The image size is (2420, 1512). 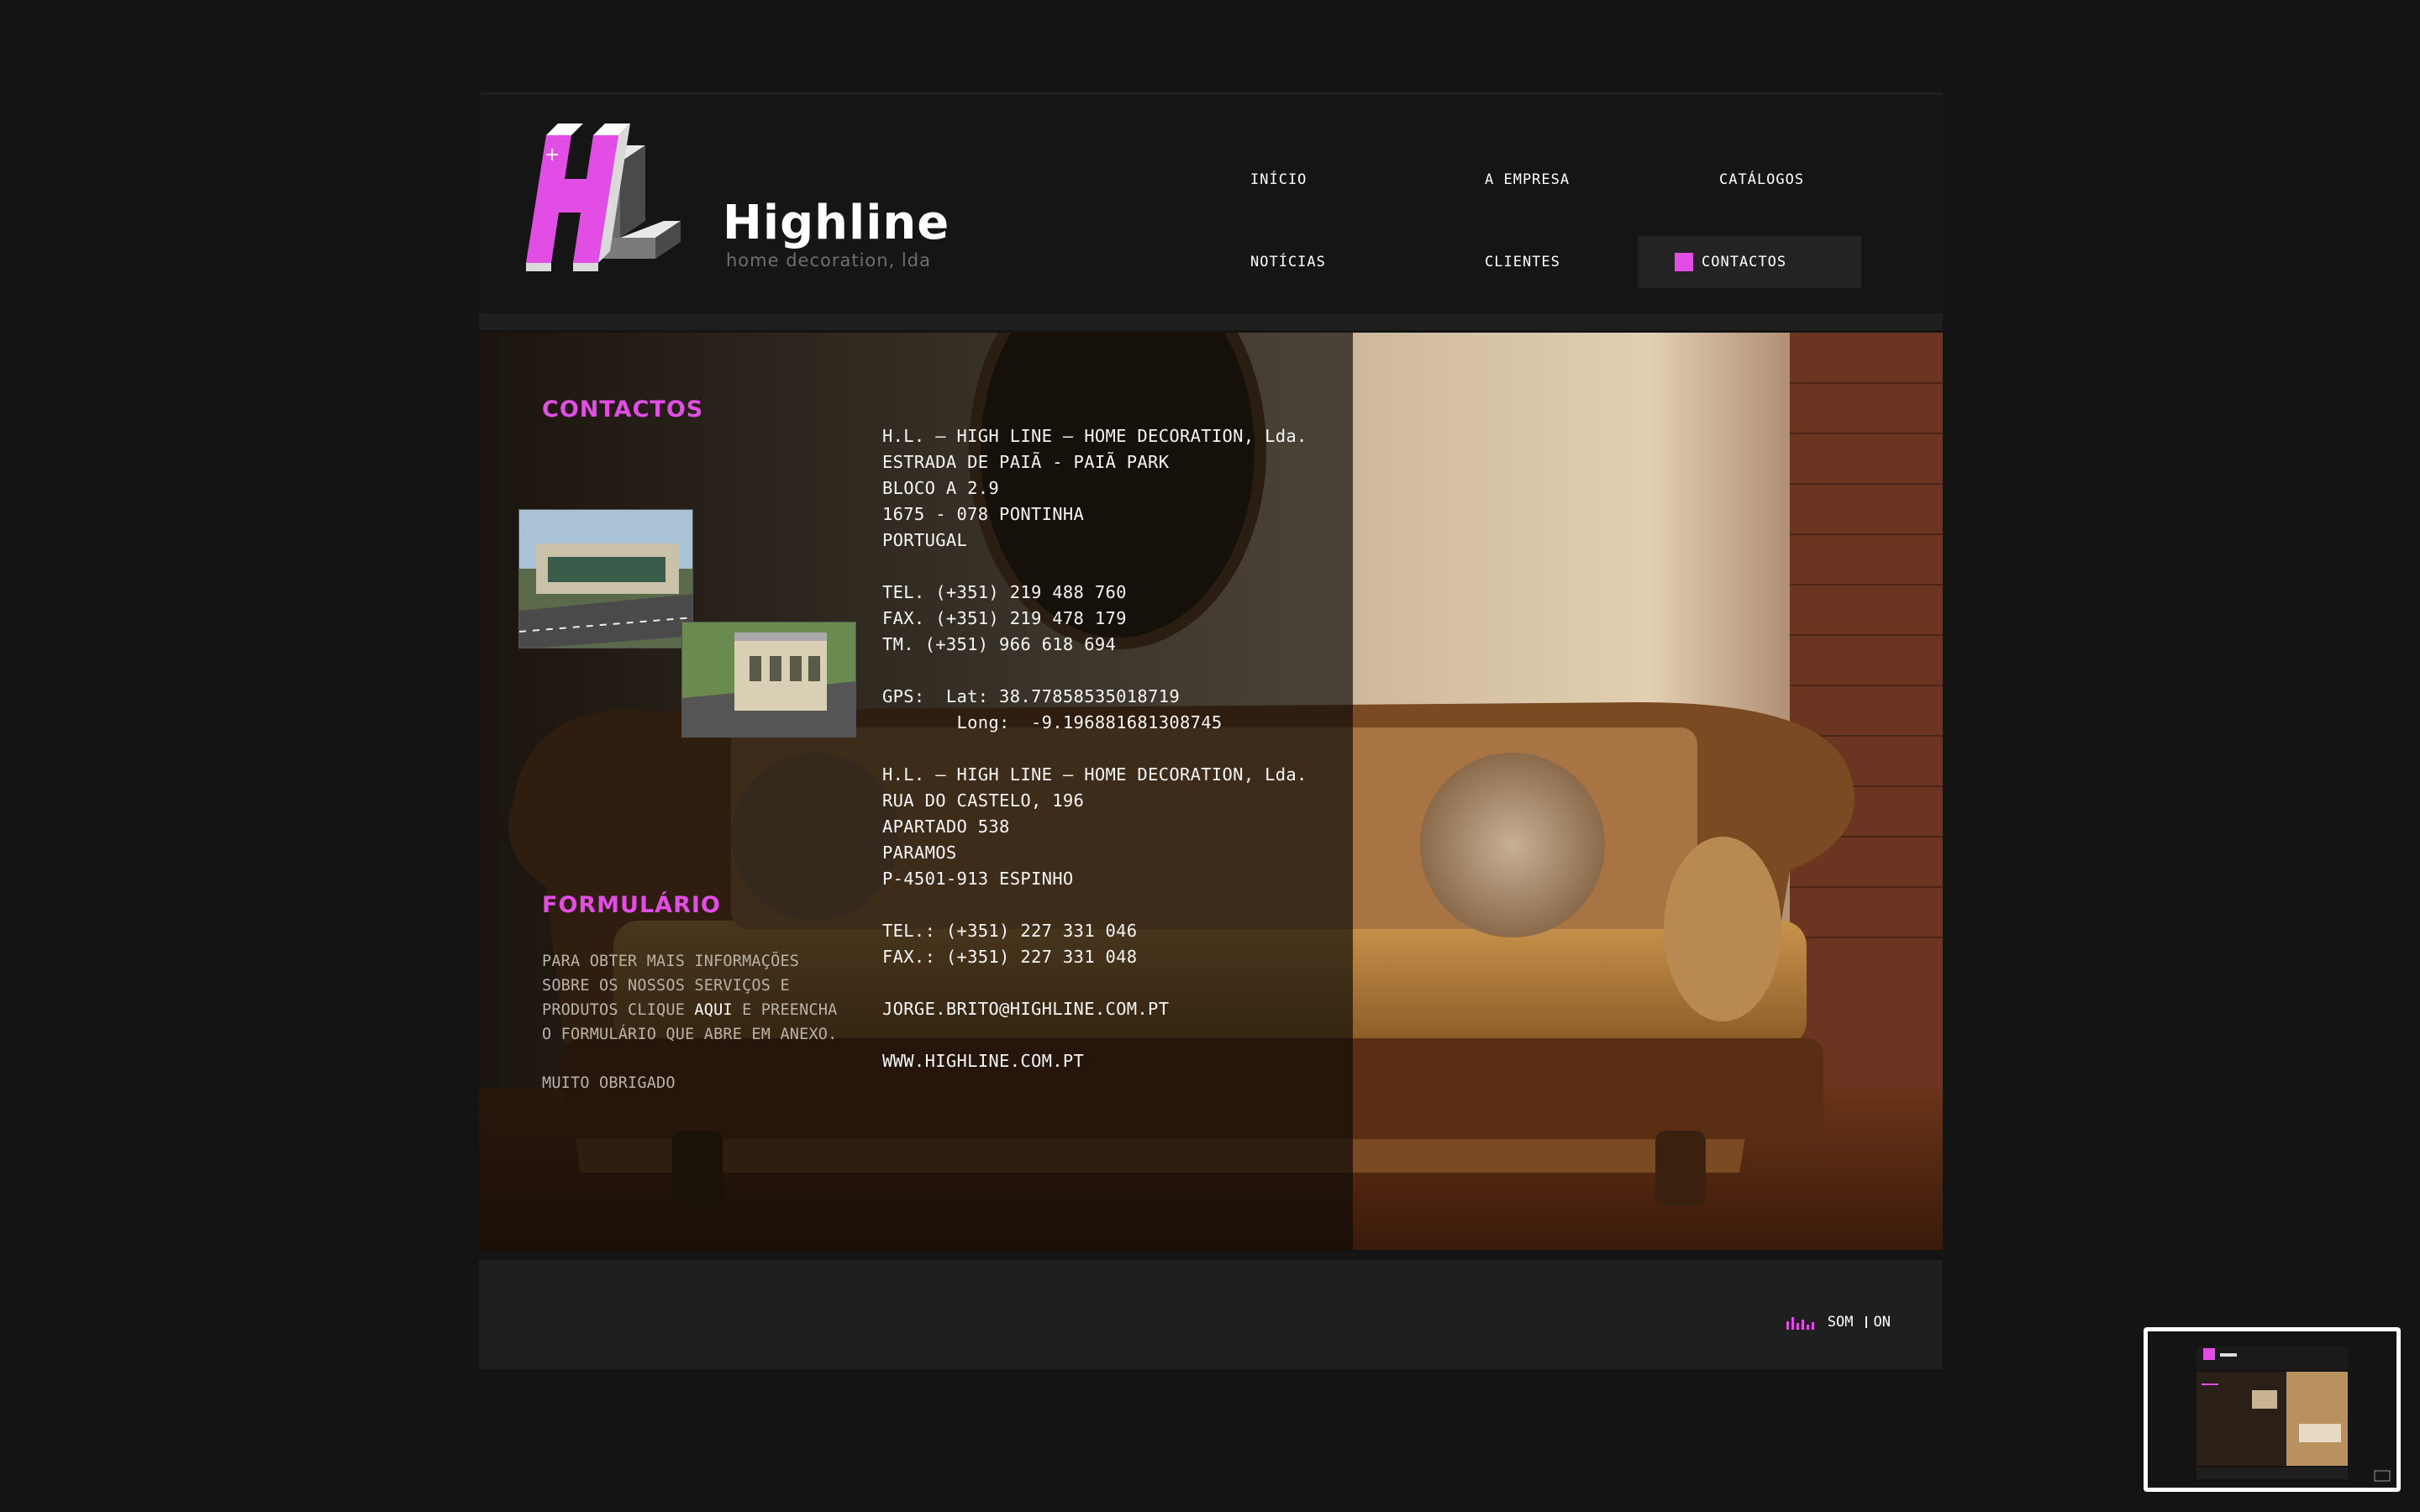 I want to click on form-text-line: O FORMULÁRIO QUE ABRE EM ANEXO., so click(x=690, y=1034).